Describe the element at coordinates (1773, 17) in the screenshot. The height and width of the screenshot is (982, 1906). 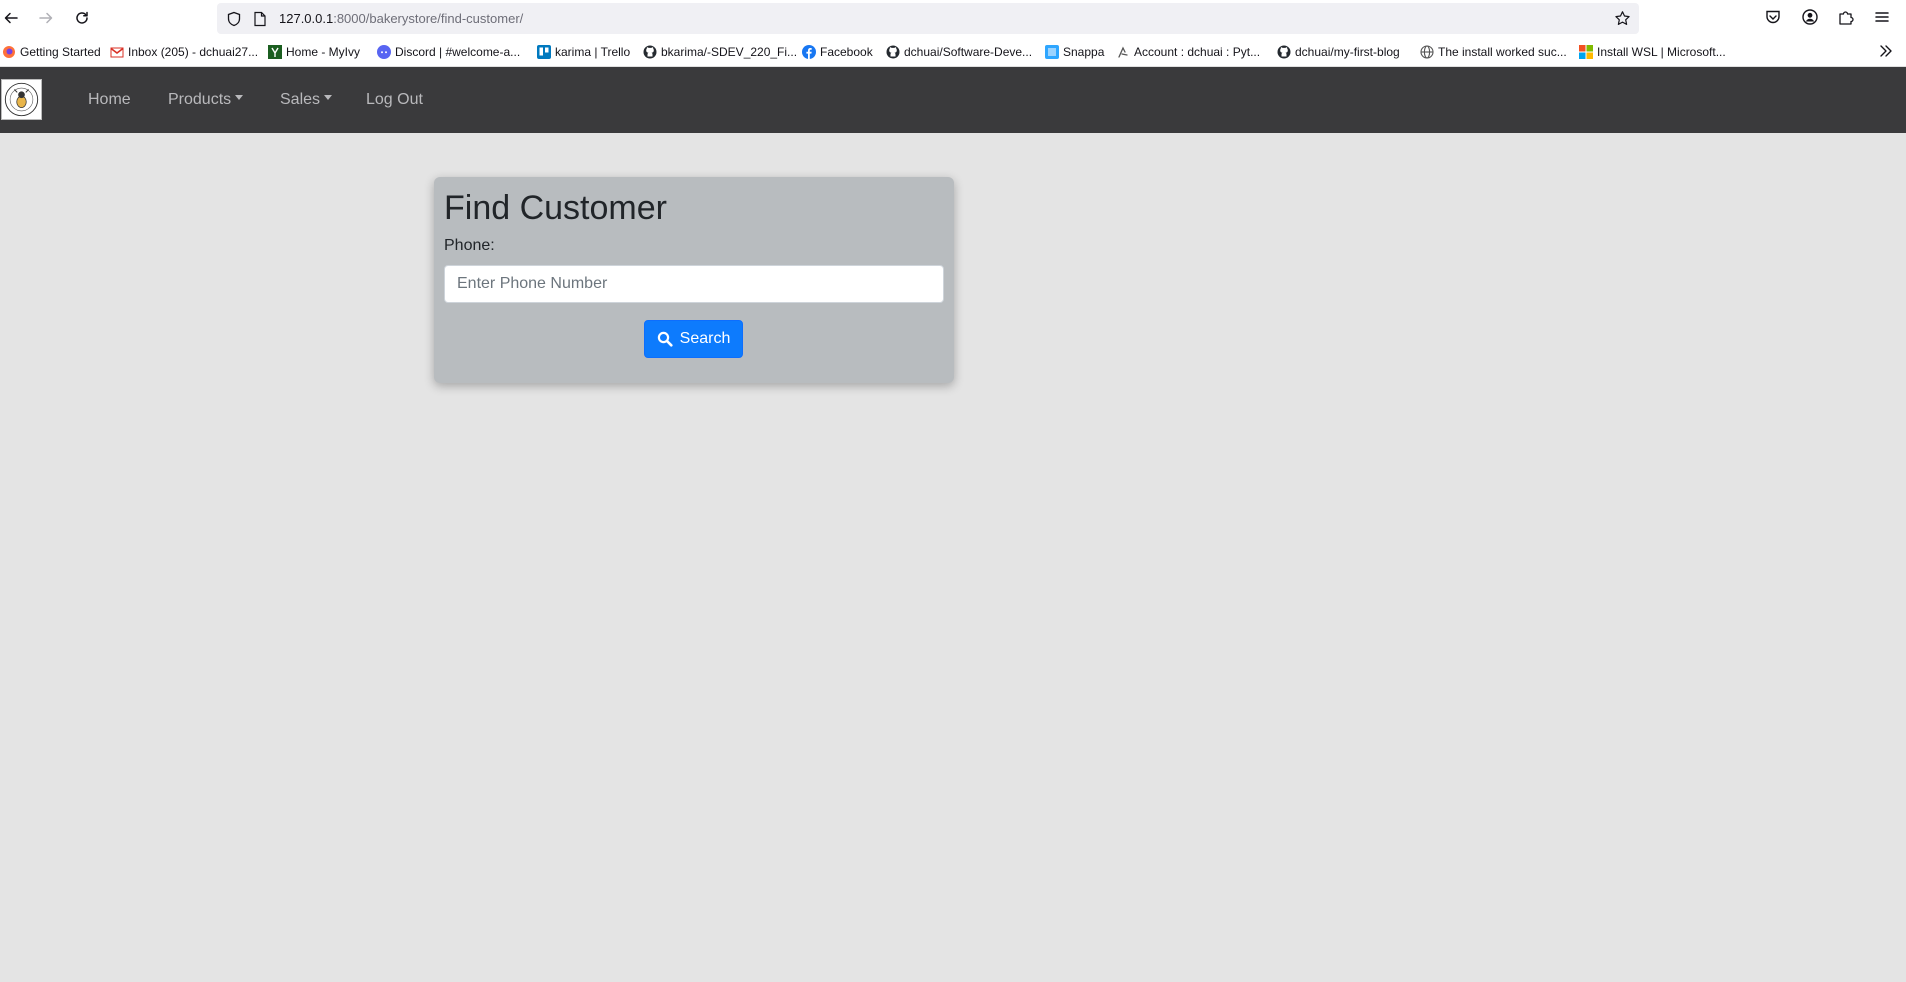
I see `pocket-icon` at that location.